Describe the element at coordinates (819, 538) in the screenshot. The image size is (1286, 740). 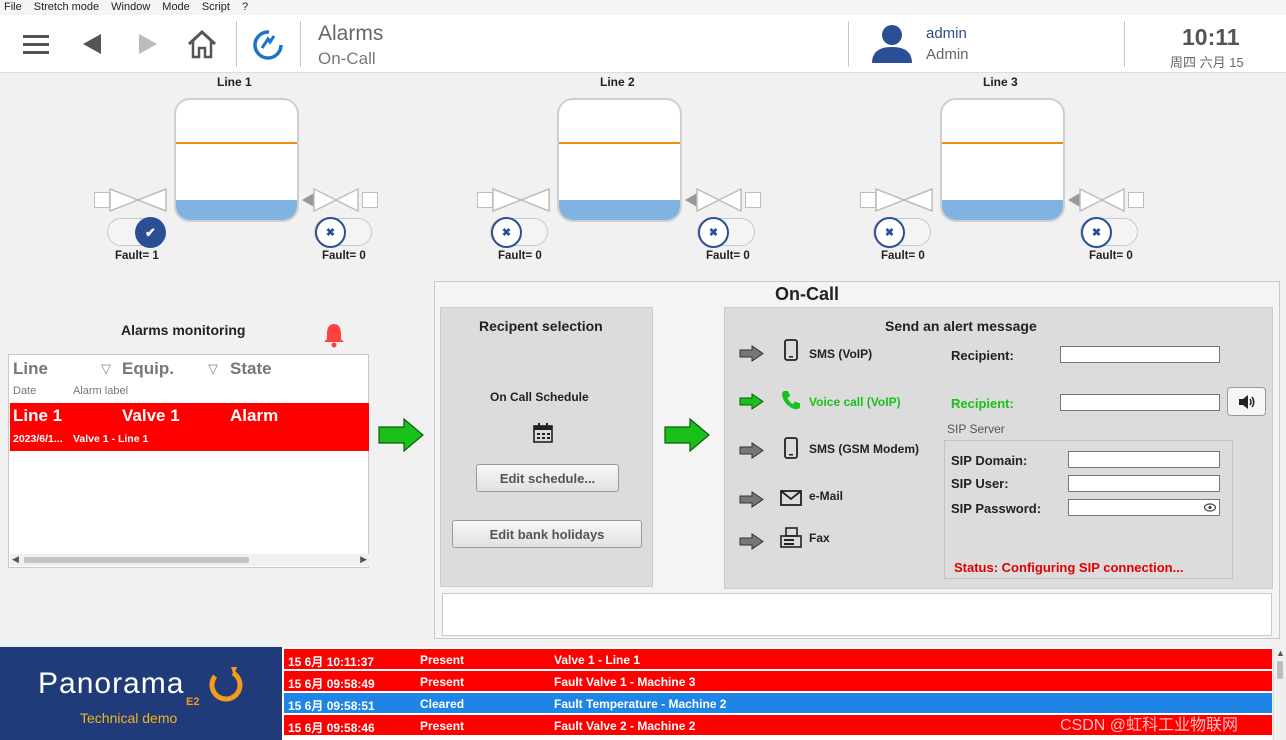
I see `channel-fax: Fax` at that location.